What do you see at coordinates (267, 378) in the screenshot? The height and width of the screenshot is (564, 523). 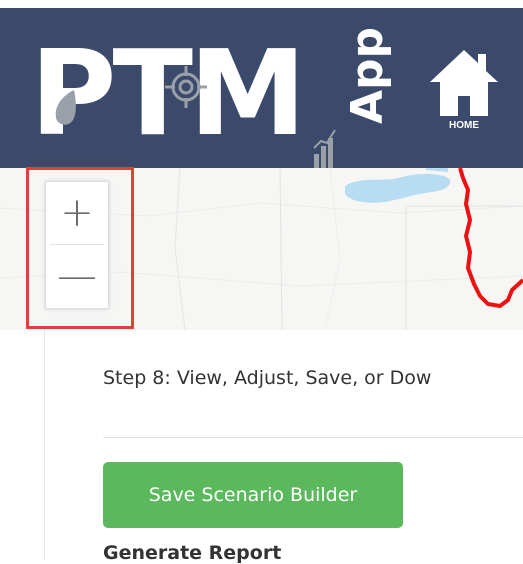 I see `step-title: Step 8: View, Adjust, Save, or Dow` at bounding box center [267, 378].